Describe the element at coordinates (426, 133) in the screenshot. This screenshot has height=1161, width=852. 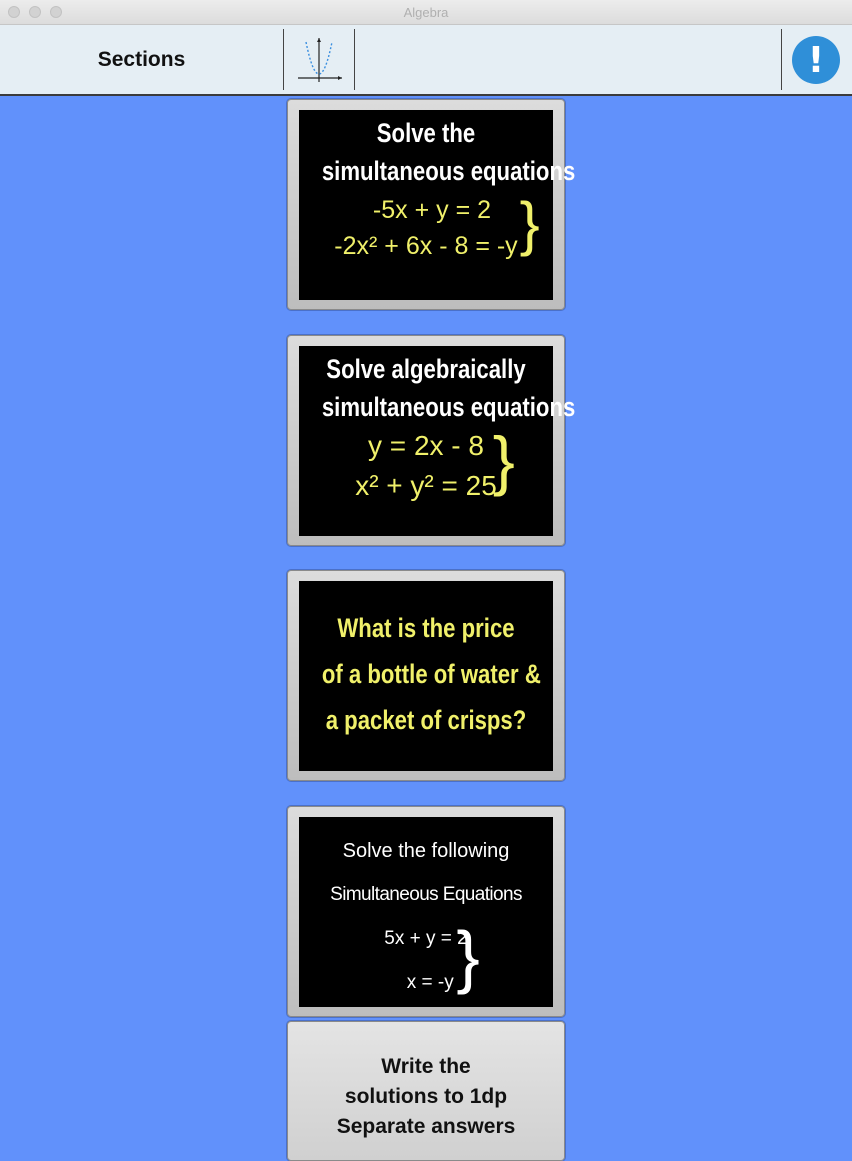
I see `card-heading-line: Solve the` at that location.